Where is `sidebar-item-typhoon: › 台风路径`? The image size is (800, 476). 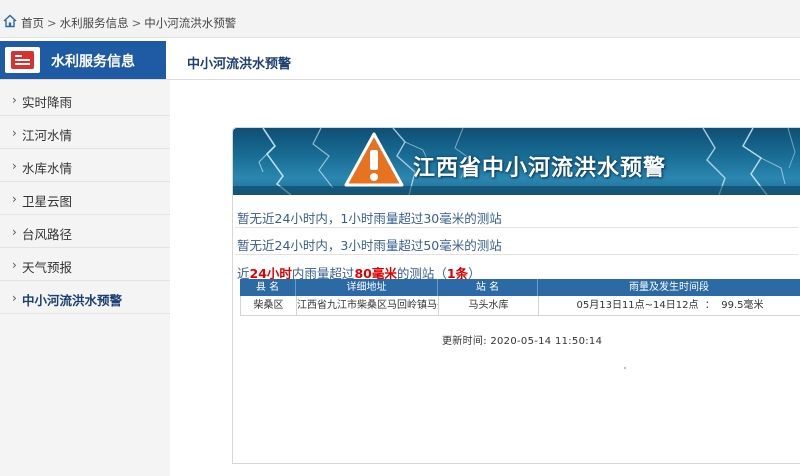 sidebar-item-typhoon: › 台风路径 is located at coordinates (85, 231).